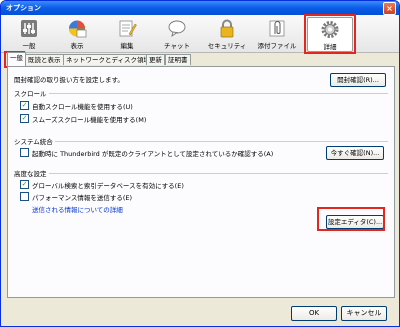 The height and width of the screenshot is (327, 400). What do you see at coordinates (127, 46) in the screenshot?
I see `toolbar-label: 編集` at bounding box center [127, 46].